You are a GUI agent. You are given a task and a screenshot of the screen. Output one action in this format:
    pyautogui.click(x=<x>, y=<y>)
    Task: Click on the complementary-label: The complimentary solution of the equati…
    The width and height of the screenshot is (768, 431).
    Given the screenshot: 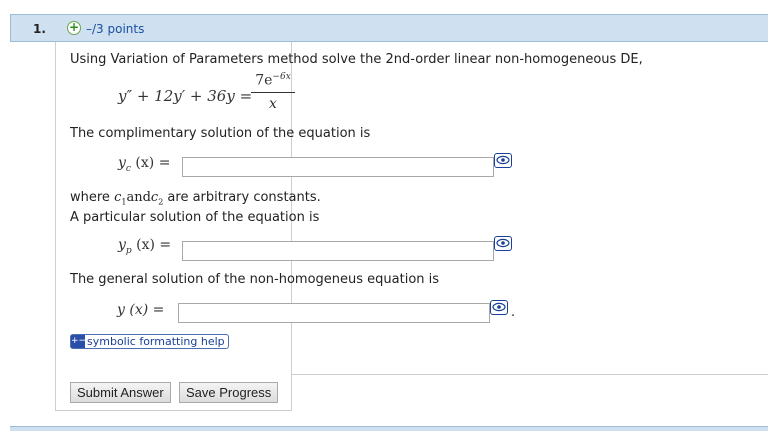 What is the action you would take?
    pyautogui.click(x=220, y=133)
    